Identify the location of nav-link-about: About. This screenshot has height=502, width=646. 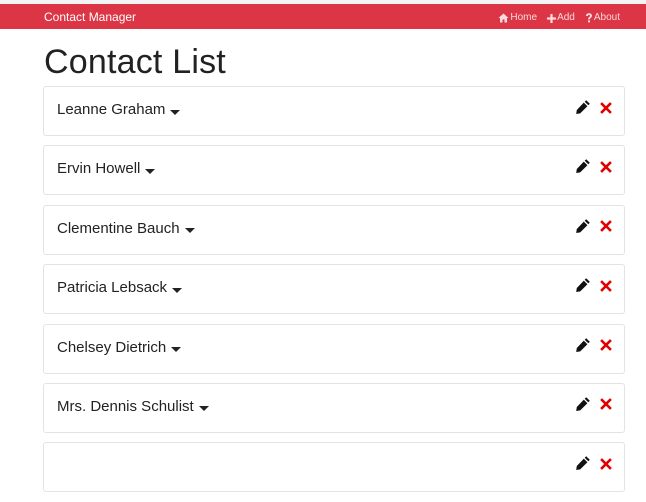
(602, 18).